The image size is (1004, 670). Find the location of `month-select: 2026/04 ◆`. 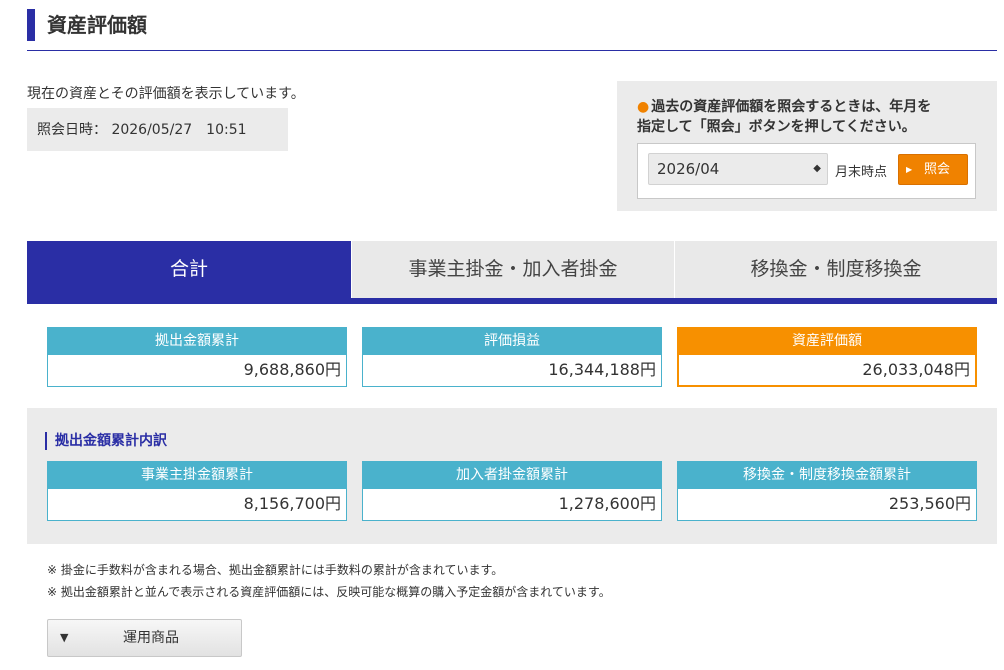

month-select: 2026/04 ◆ is located at coordinates (738, 169).